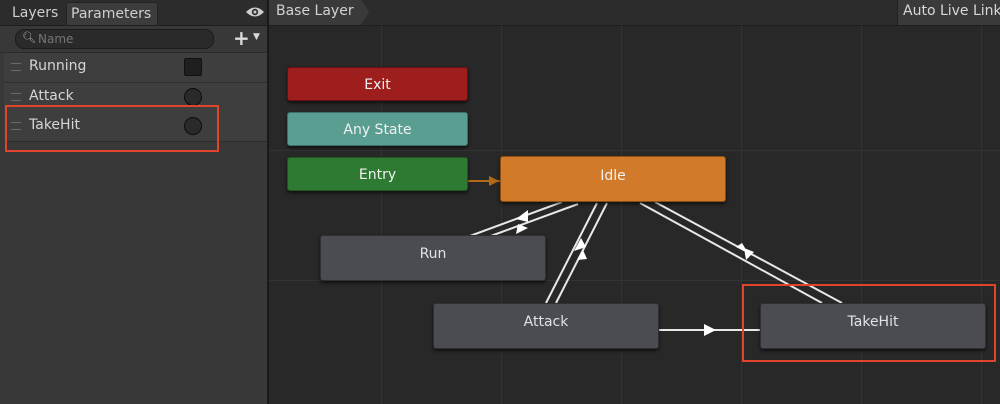 The height and width of the screenshot is (404, 1000). I want to click on state-any-state: Any State, so click(377, 129).